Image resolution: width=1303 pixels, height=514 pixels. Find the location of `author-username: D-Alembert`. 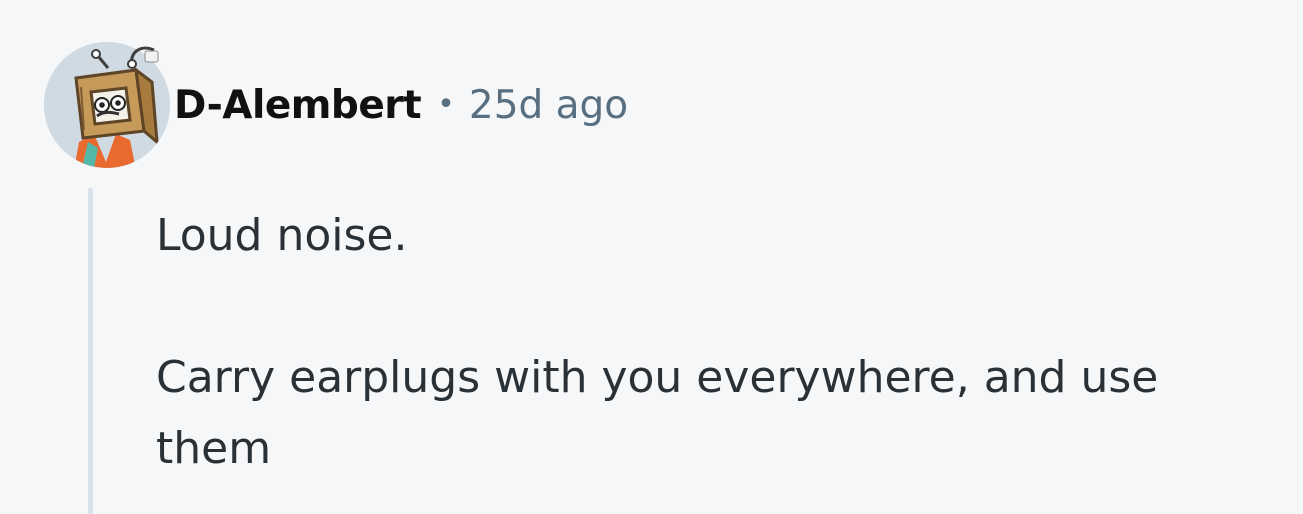

author-username: D-Alembert is located at coordinates (298, 105).